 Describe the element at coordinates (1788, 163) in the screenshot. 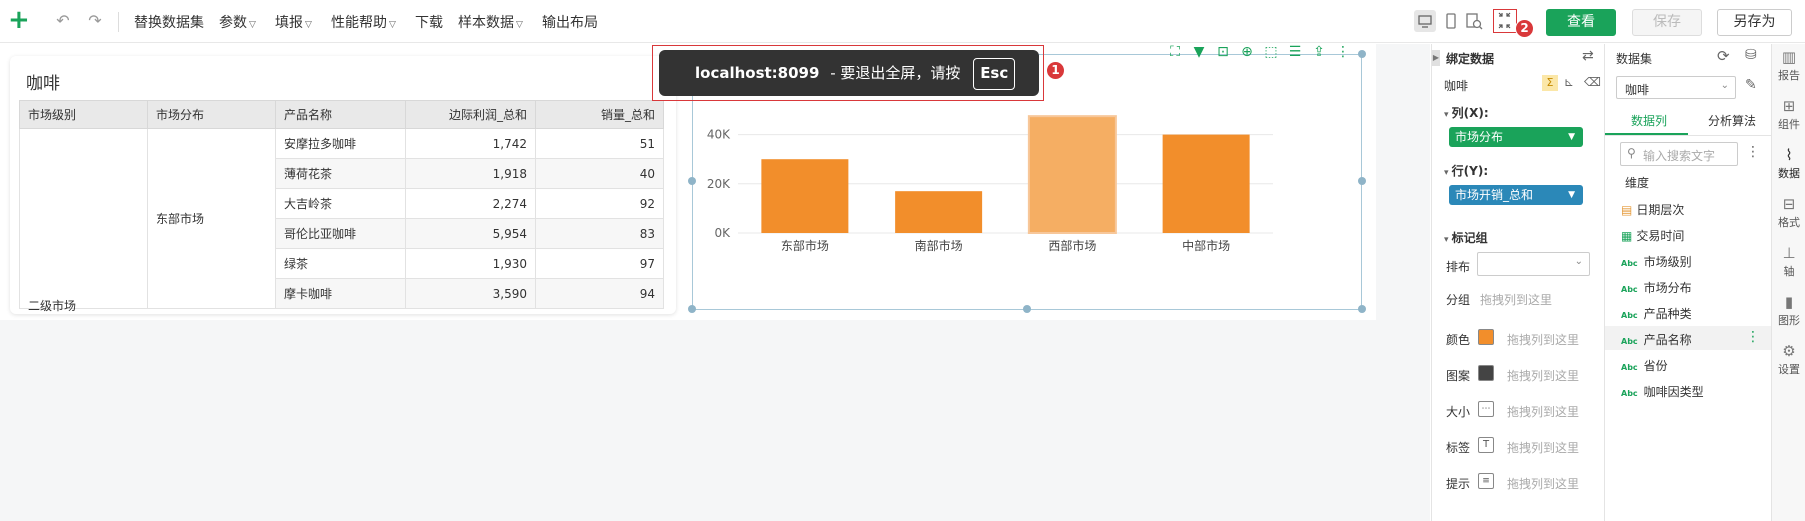

I see `strip-data: ⌇ 数据` at that location.